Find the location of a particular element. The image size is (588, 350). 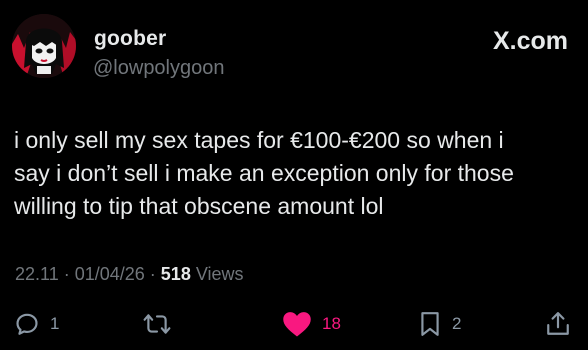

repost-icon is located at coordinates (157, 324).